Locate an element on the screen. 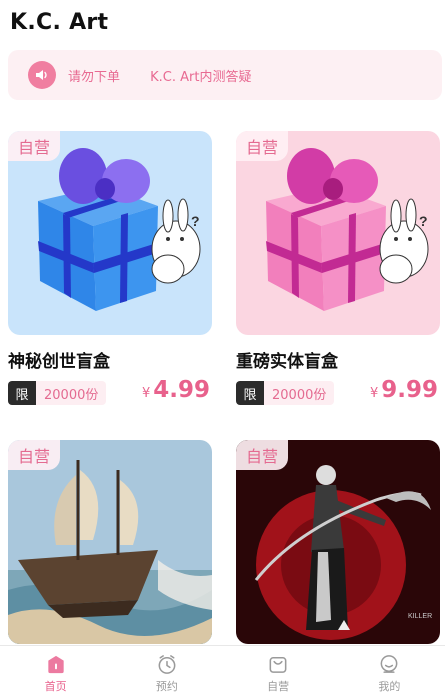 The image size is (445, 694). tab-label: 自营 is located at coordinates (278, 686).